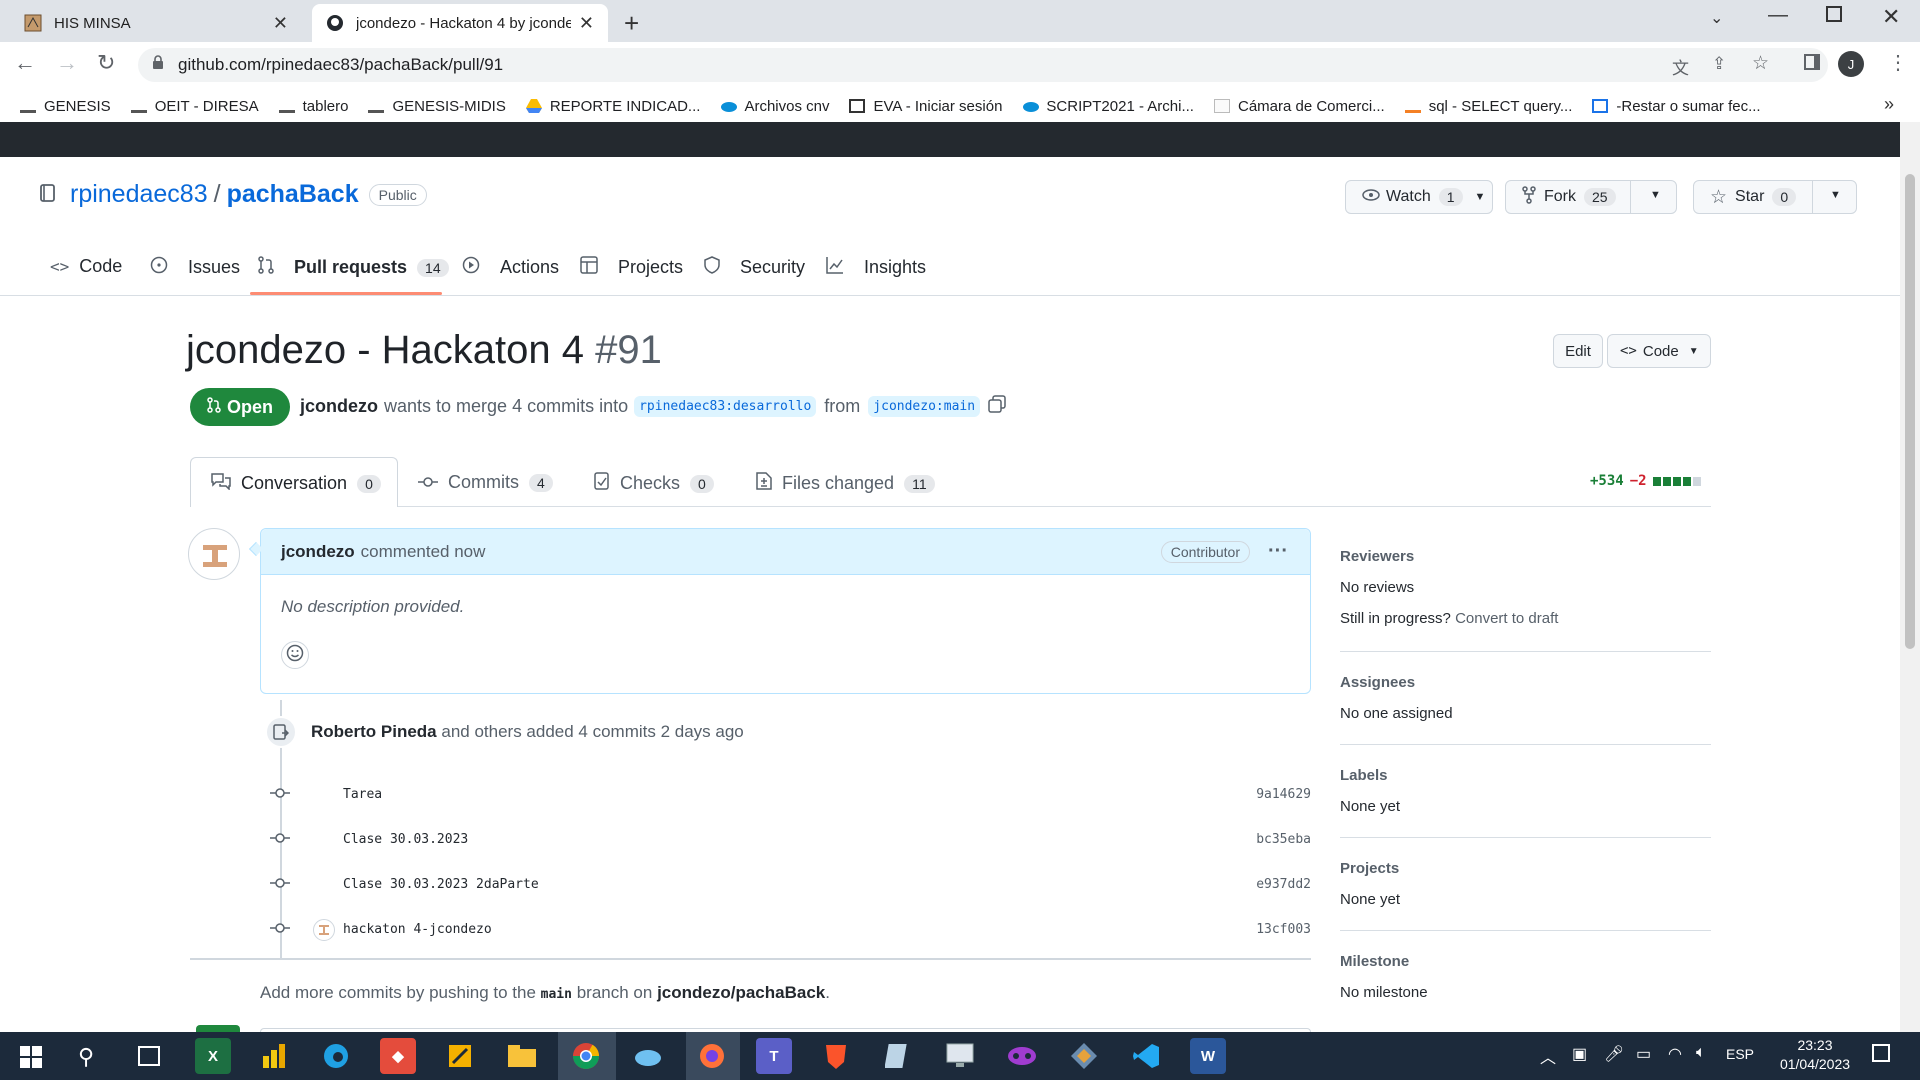  What do you see at coordinates (712, 1056) in the screenshot?
I see `firefox-icon` at bounding box center [712, 1056].